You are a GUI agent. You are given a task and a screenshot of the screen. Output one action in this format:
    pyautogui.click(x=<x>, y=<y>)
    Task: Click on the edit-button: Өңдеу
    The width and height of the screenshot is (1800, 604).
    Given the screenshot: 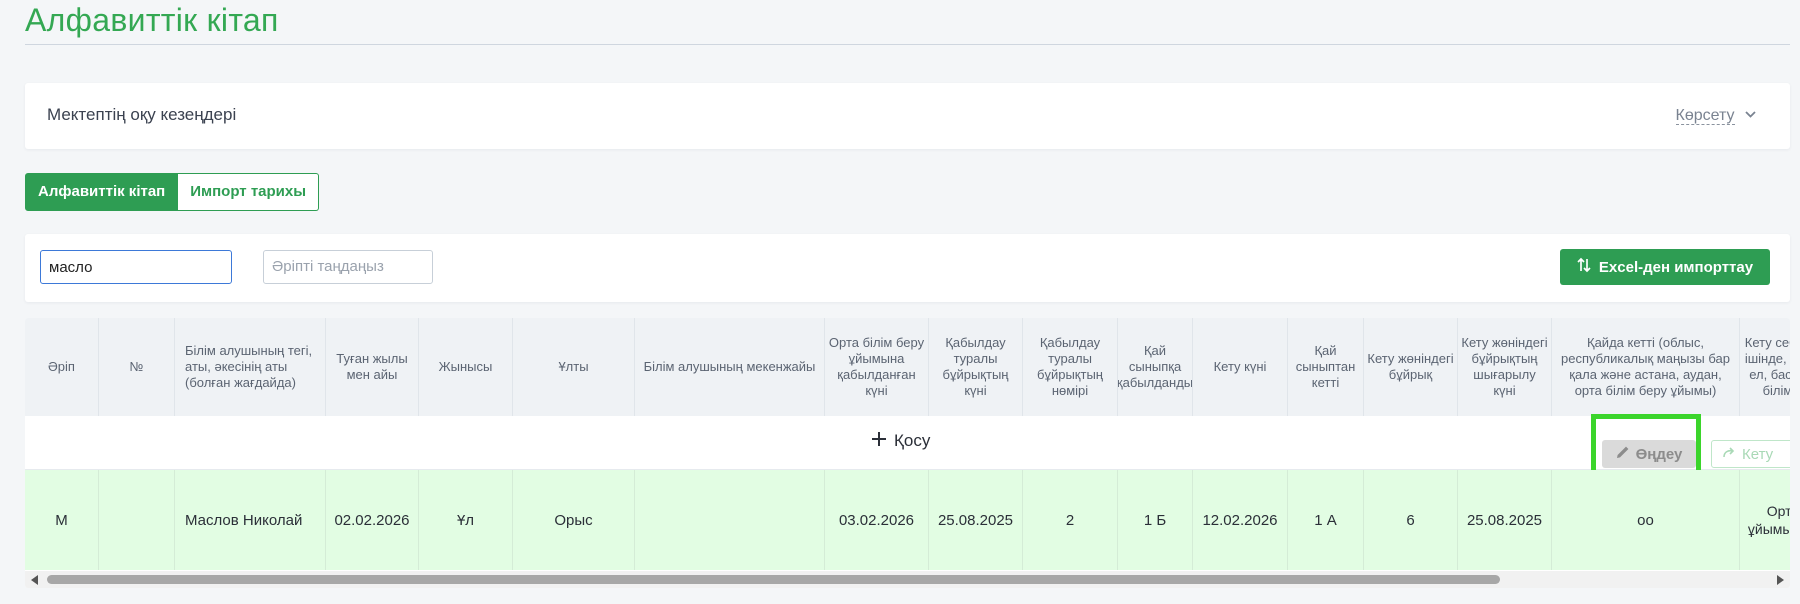 What is the action you would take?
    pyautogui.click(x=1649, y=454)
    